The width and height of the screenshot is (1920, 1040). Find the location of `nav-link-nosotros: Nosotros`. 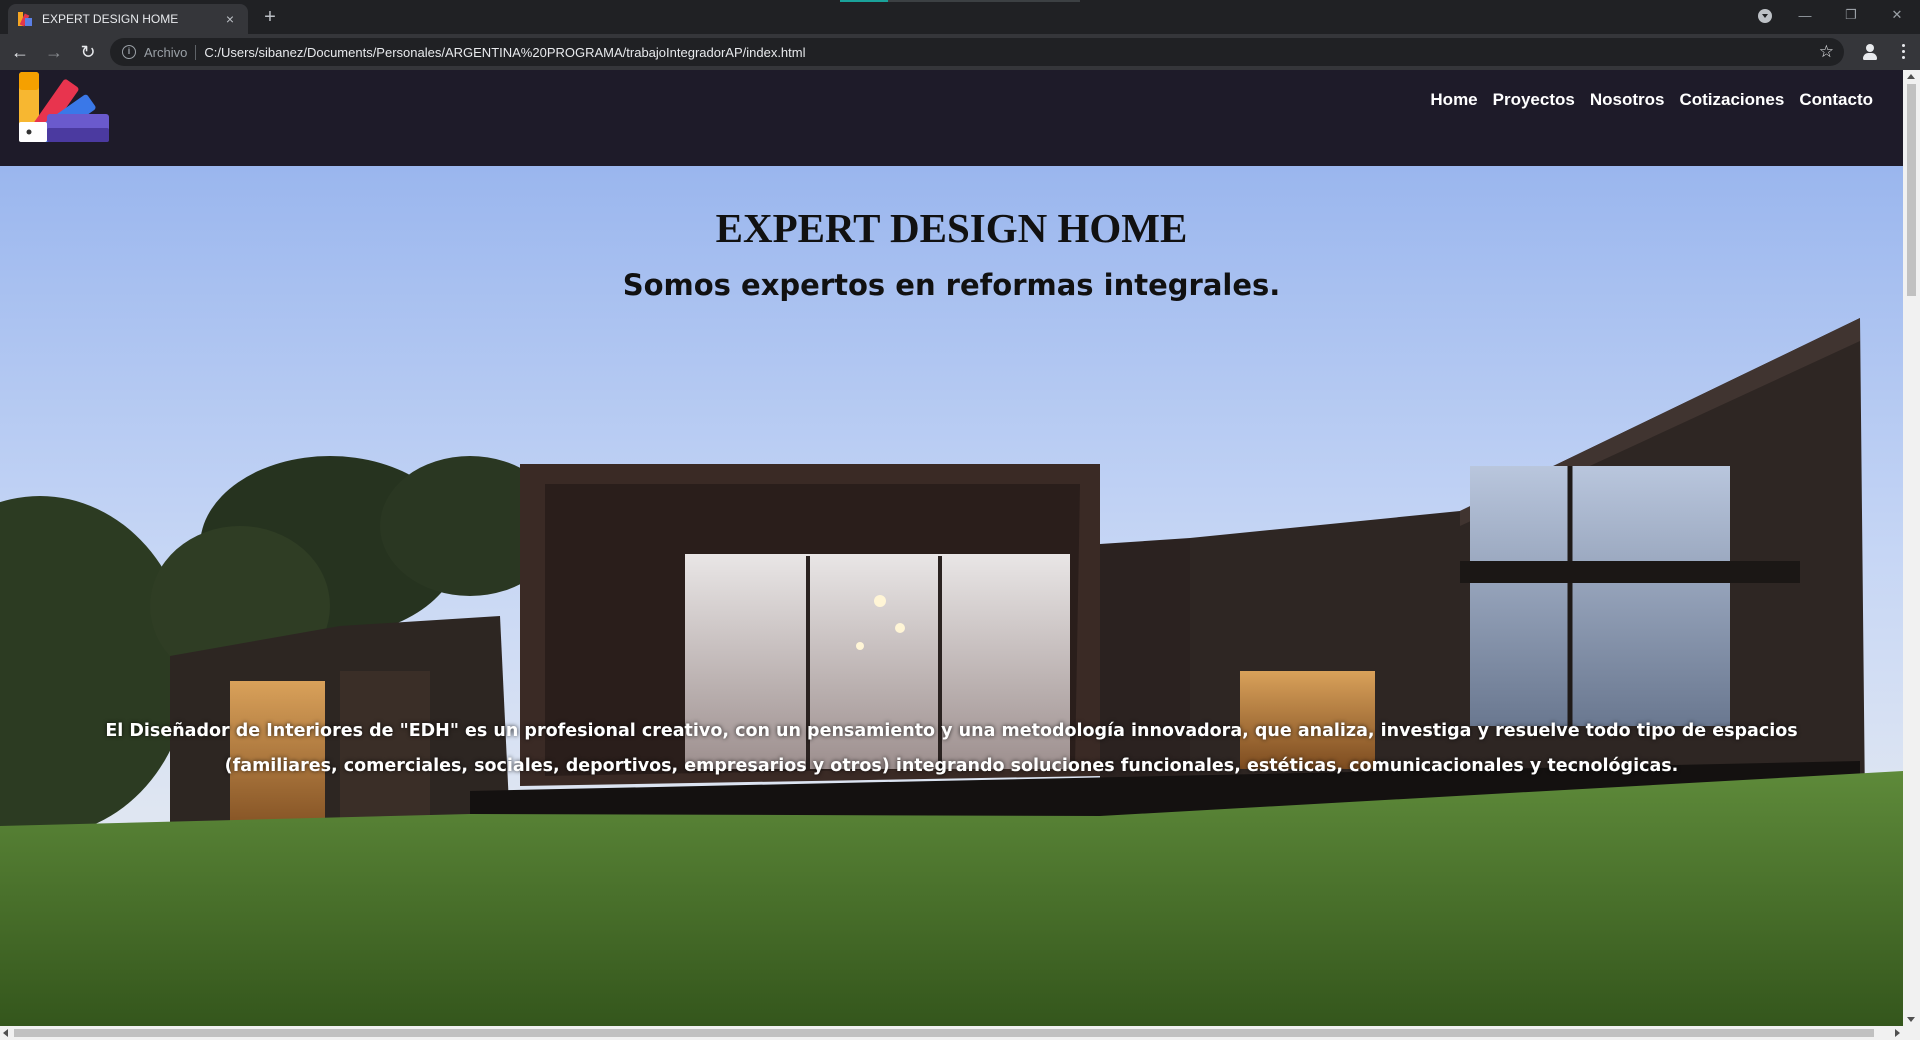

nav-link-nosotros: Nosotros is located at coordinates (1627, 100).